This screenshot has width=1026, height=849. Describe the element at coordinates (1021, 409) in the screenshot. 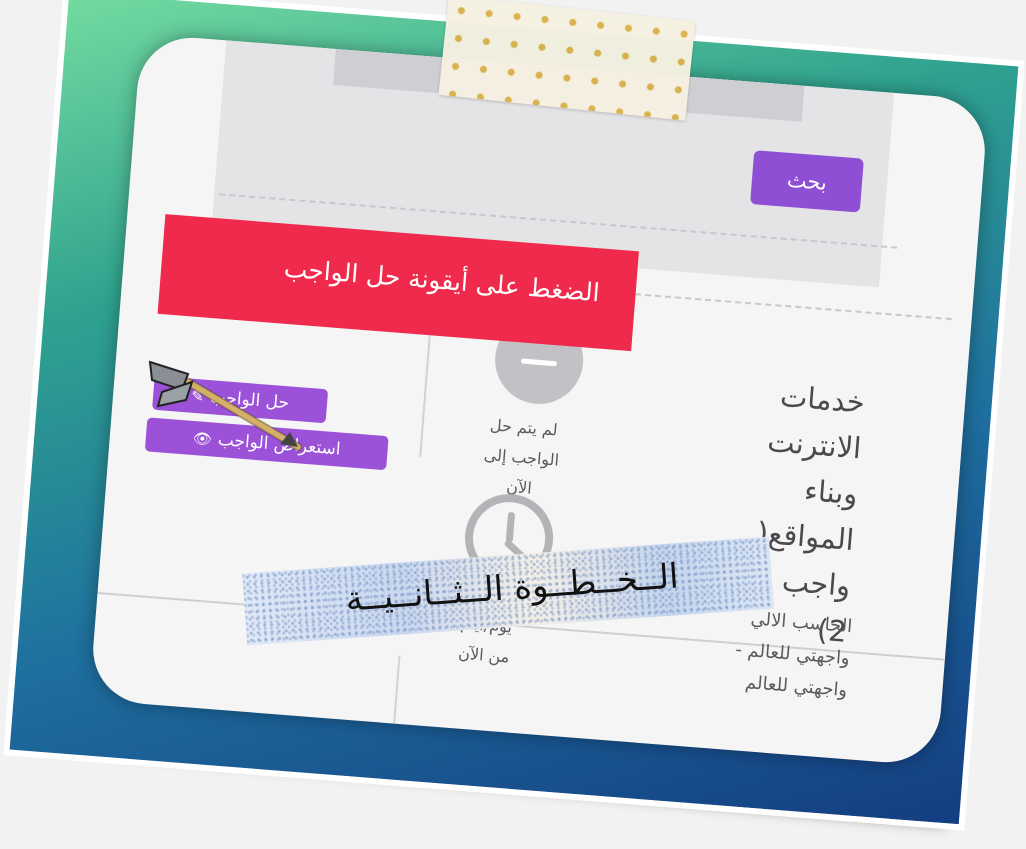

I see `red-mark` at that location.